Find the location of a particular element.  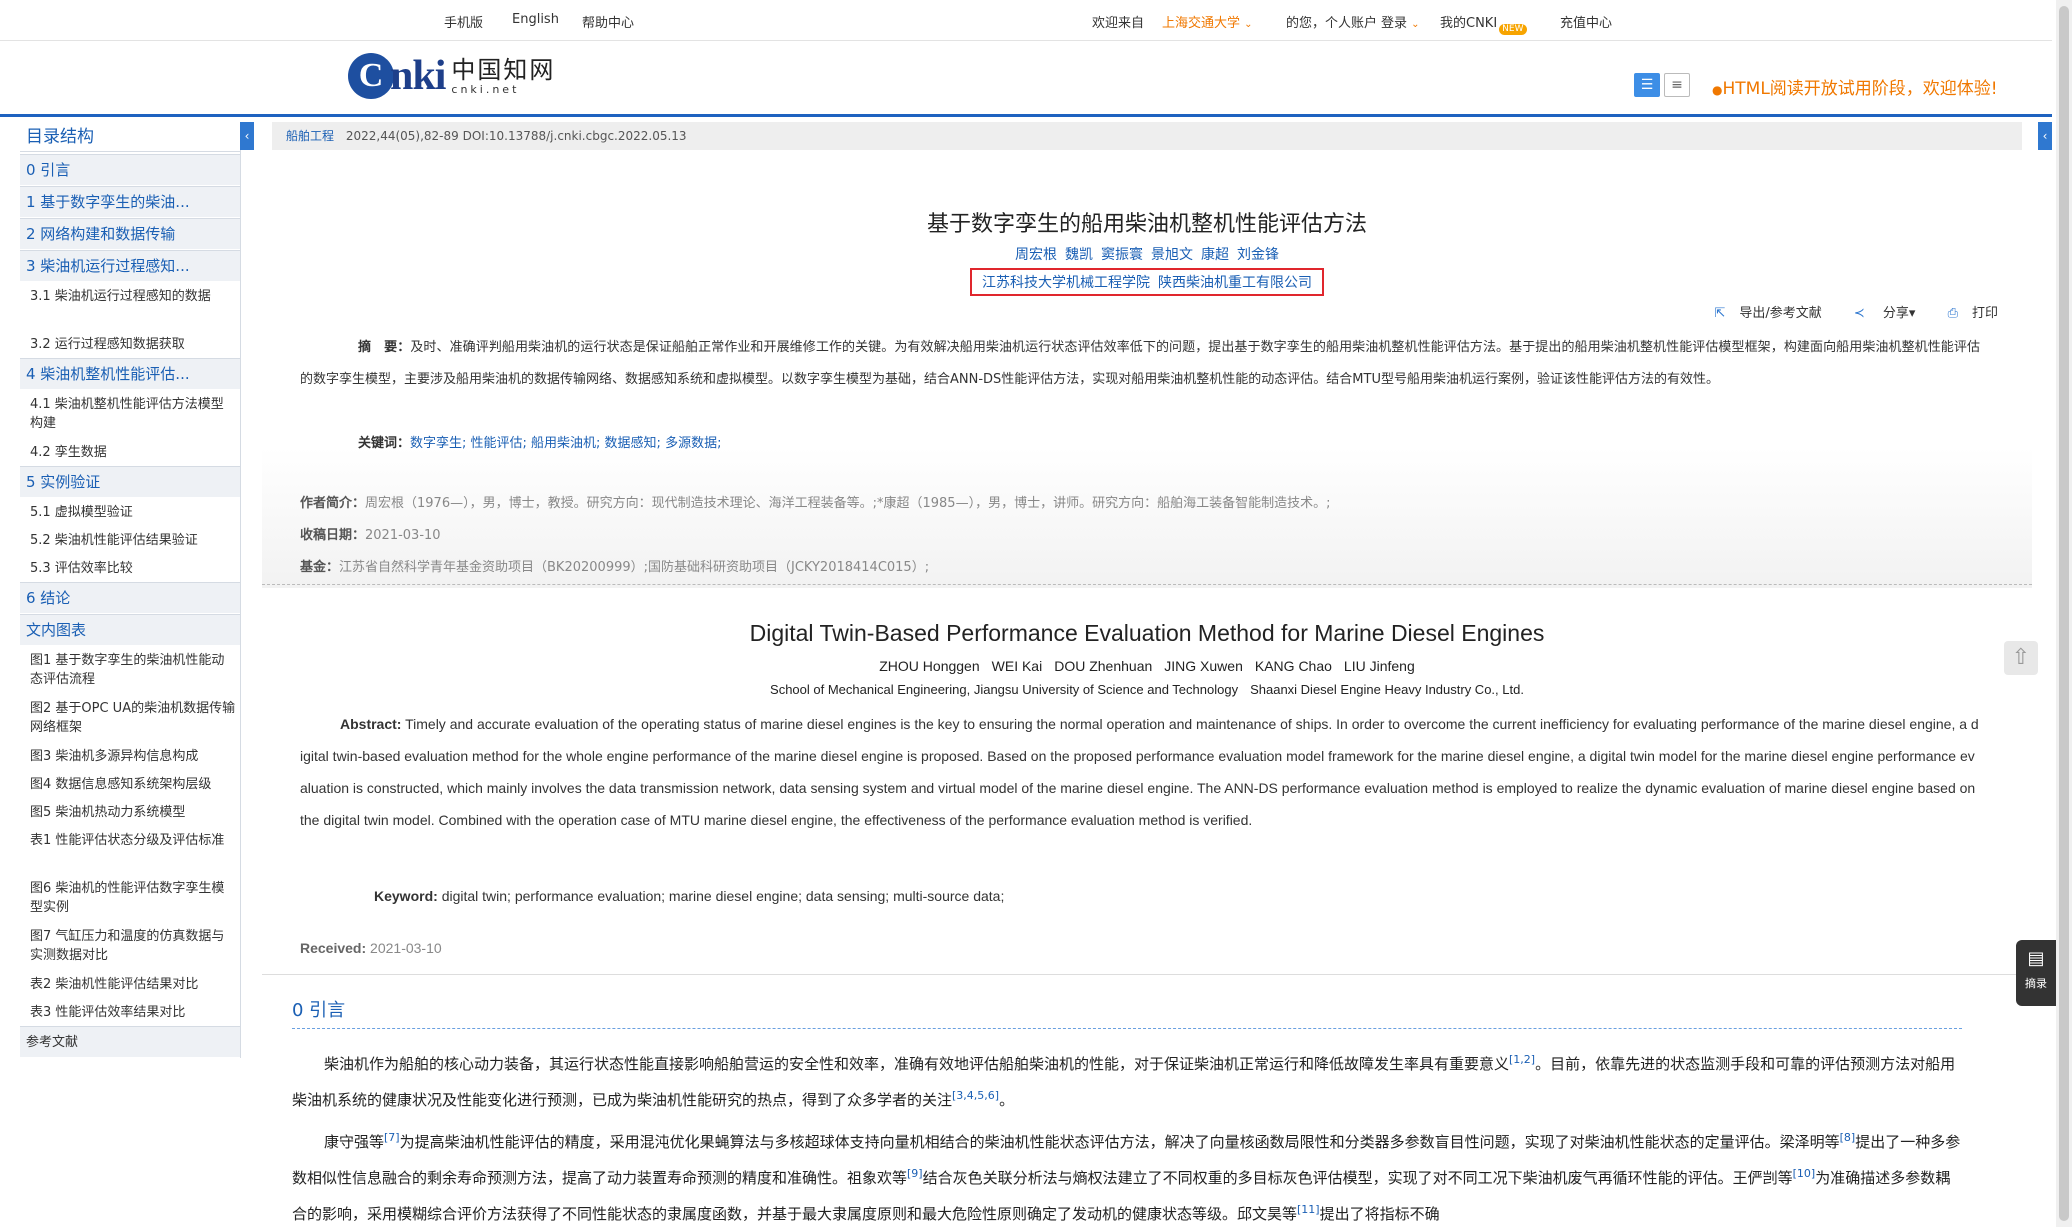

text-view-button: ≡ is located at coordinates (1677, 85).